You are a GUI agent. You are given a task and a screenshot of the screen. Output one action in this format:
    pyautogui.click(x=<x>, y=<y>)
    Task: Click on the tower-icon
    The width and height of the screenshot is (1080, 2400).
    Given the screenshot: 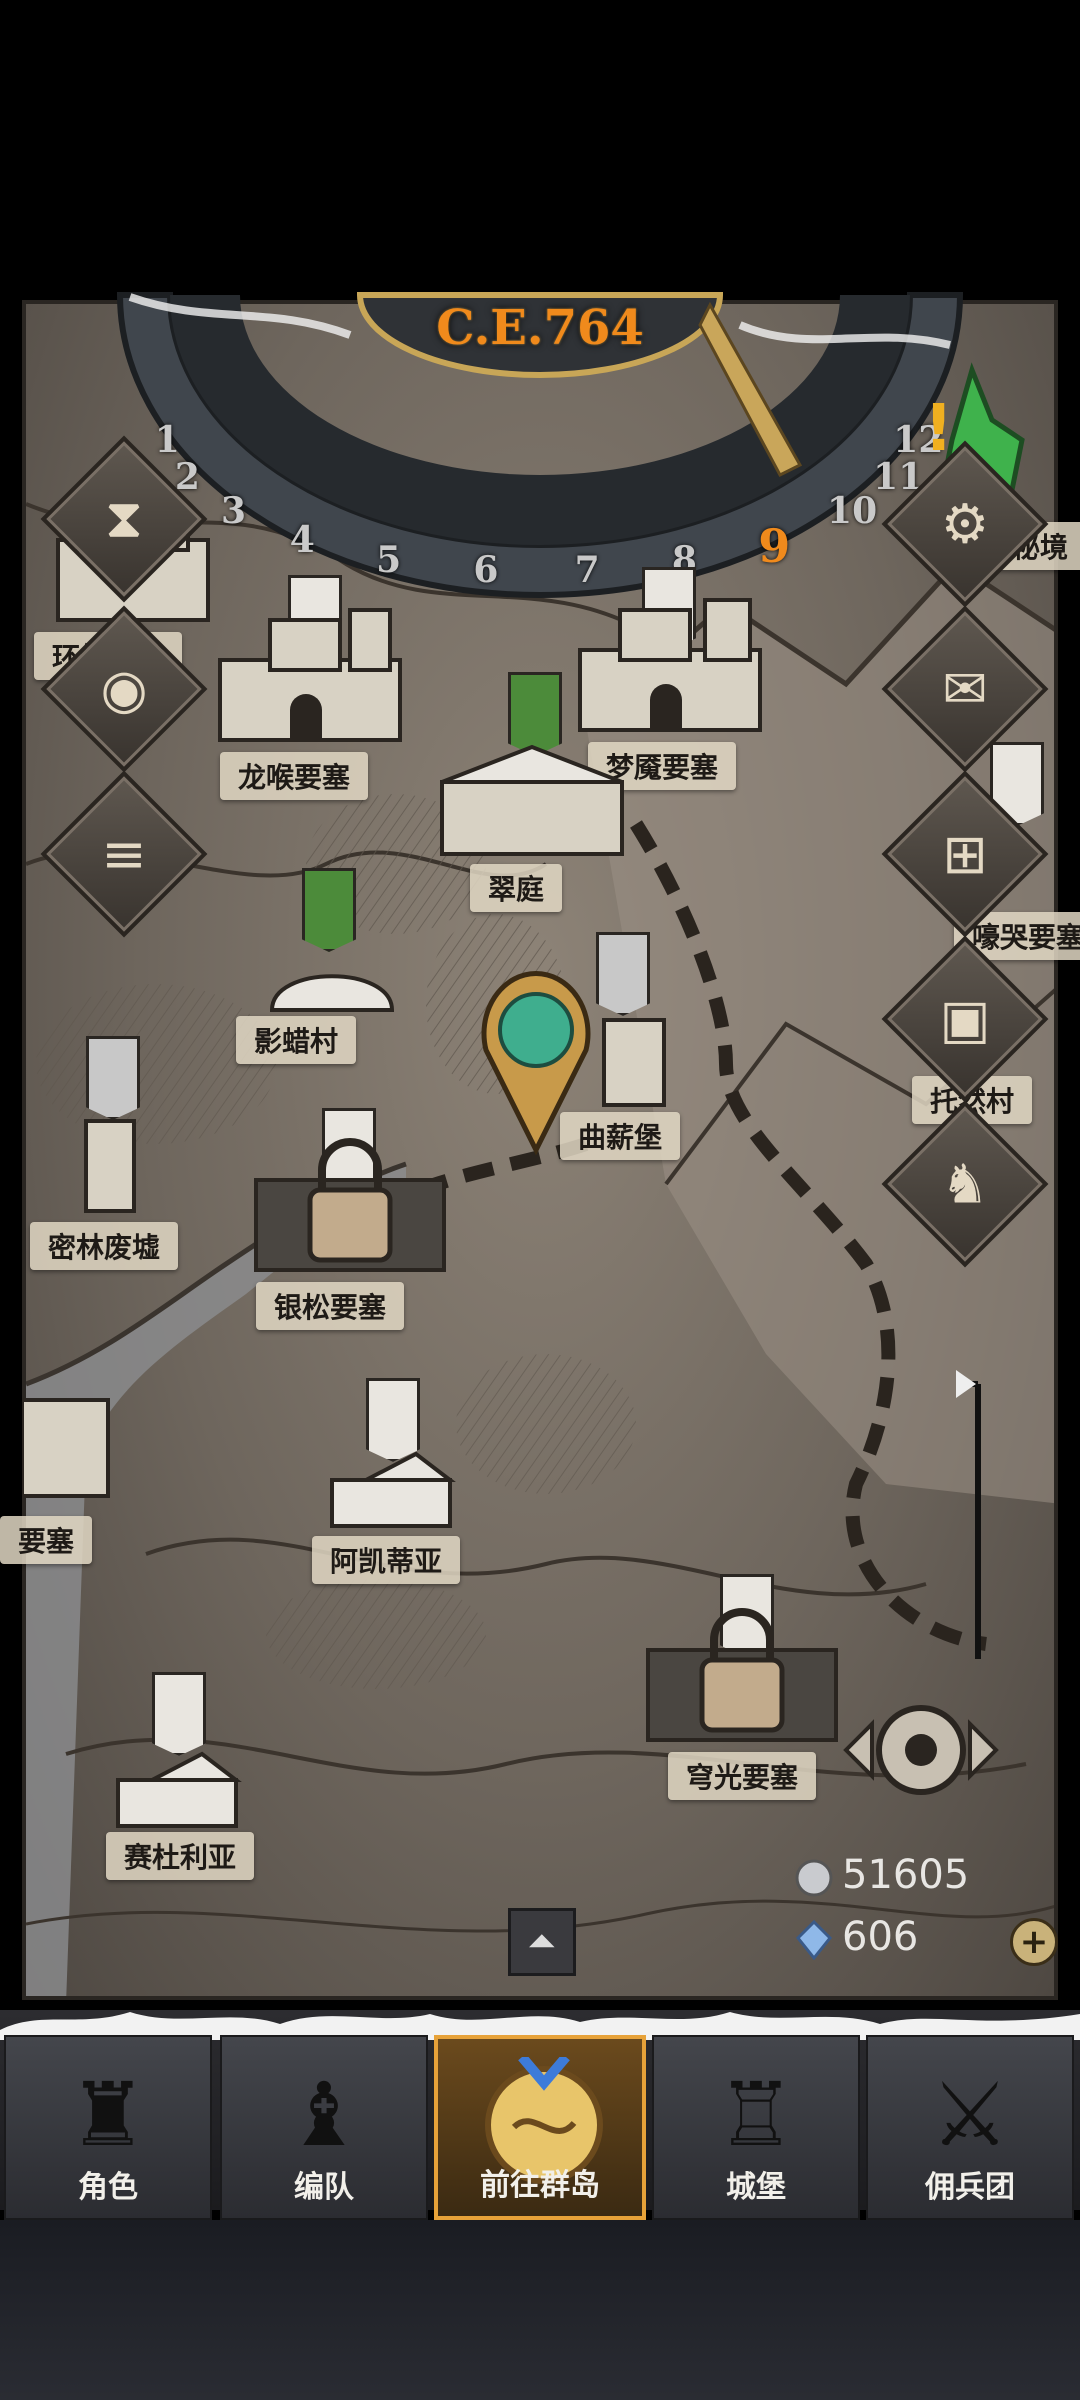 What is the action you would take?
    pyautogui.click(x=634, y=1060)
    